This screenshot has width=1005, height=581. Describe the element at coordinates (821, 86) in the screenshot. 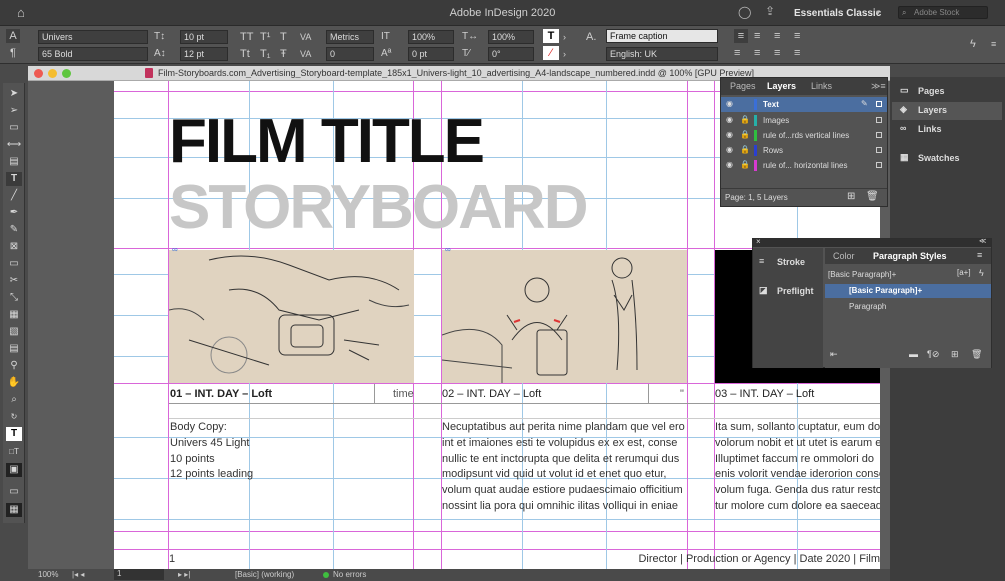

I see `tab-links: Links` at that location.